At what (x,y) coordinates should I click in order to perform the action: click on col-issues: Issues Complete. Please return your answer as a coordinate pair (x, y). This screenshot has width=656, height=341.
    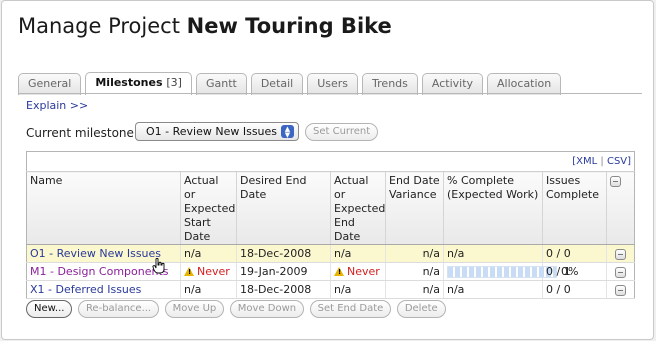
    Looking at the image, I should click on (574, 208).